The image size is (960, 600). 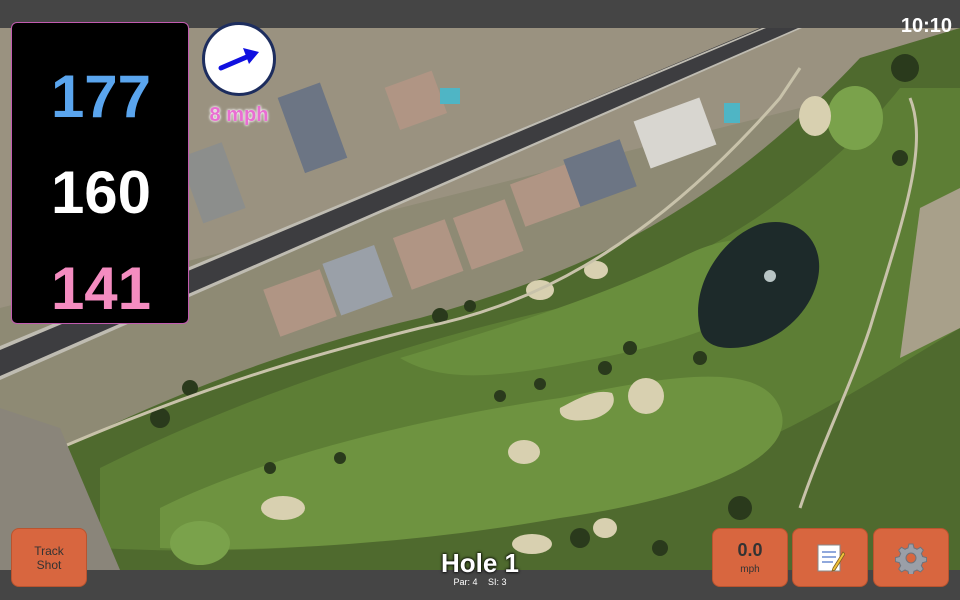 I want to click on wind-speed-label: 8 mph, so click(x=239, y=115).